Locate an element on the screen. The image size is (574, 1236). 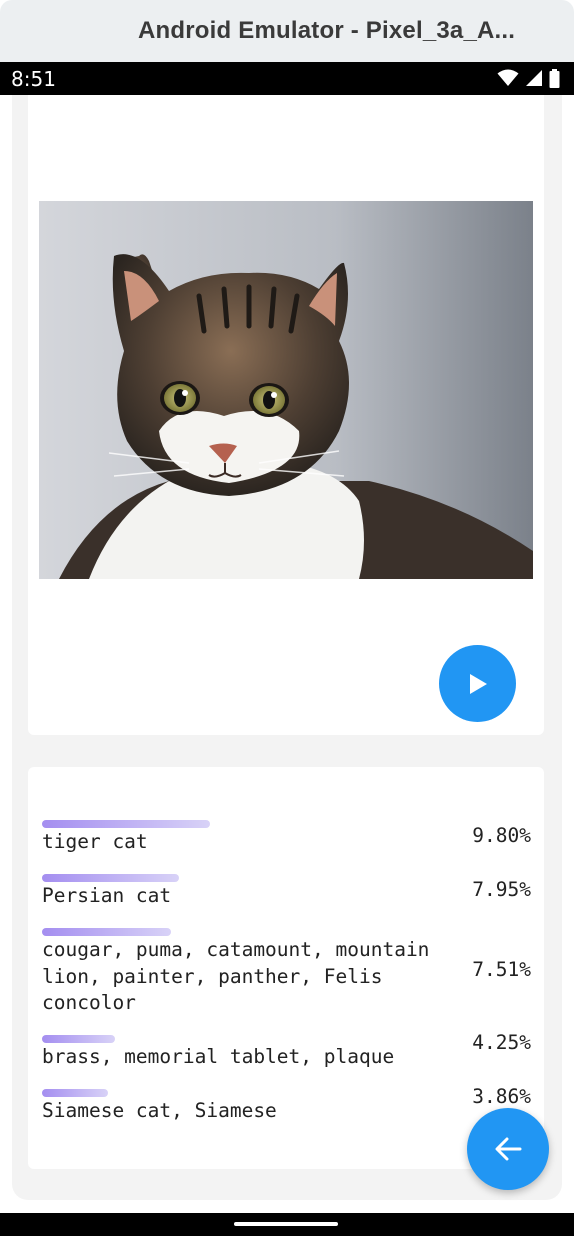
battery-icon is located at coordinates (554, 78).